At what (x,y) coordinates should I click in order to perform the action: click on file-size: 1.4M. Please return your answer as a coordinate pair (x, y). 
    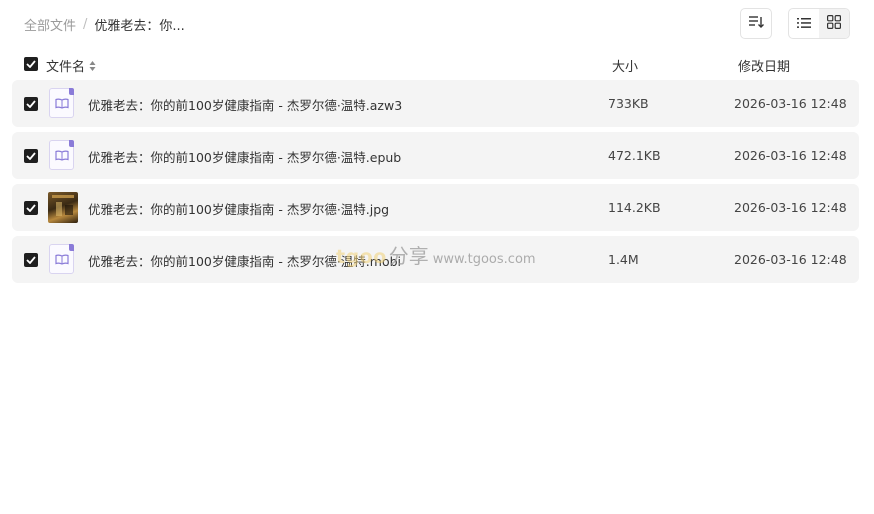
    Looking at the image, I should click on (623, 259).